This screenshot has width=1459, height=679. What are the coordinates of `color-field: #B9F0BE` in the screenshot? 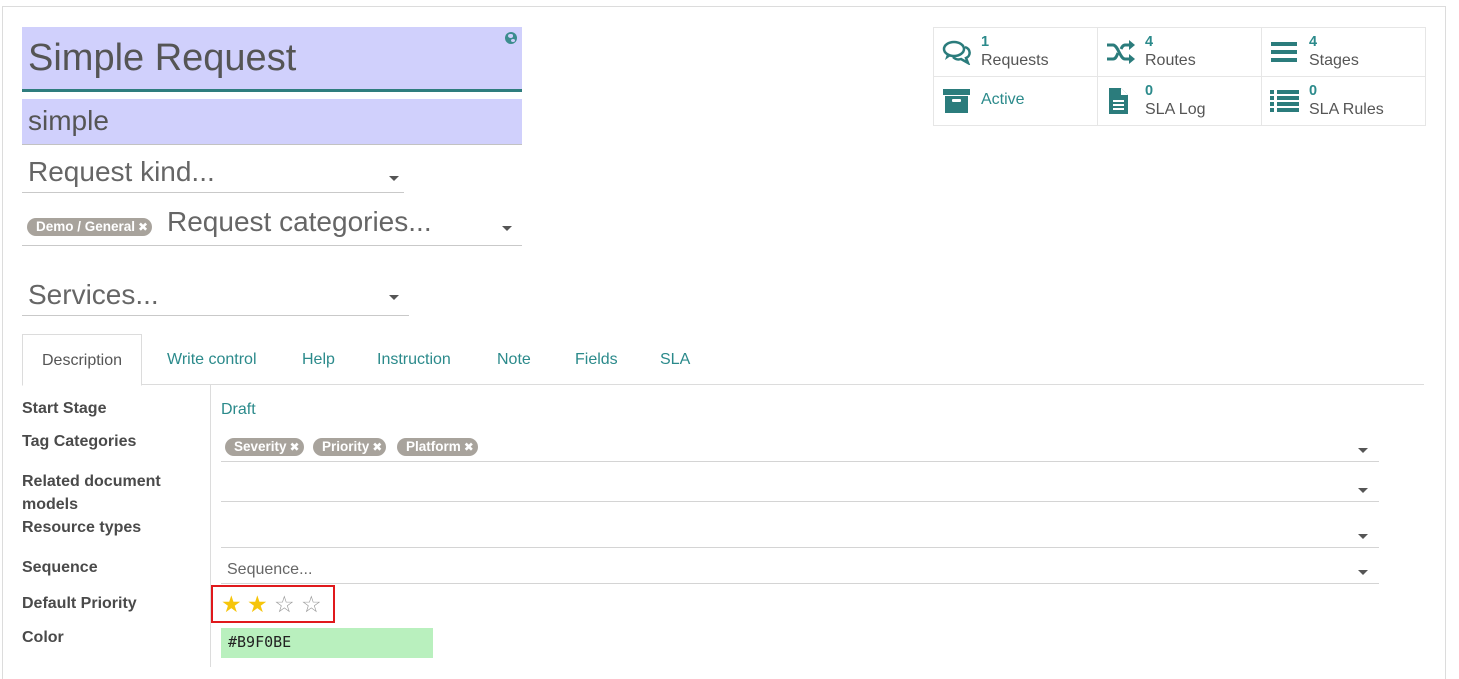 It's located at (327, 643).